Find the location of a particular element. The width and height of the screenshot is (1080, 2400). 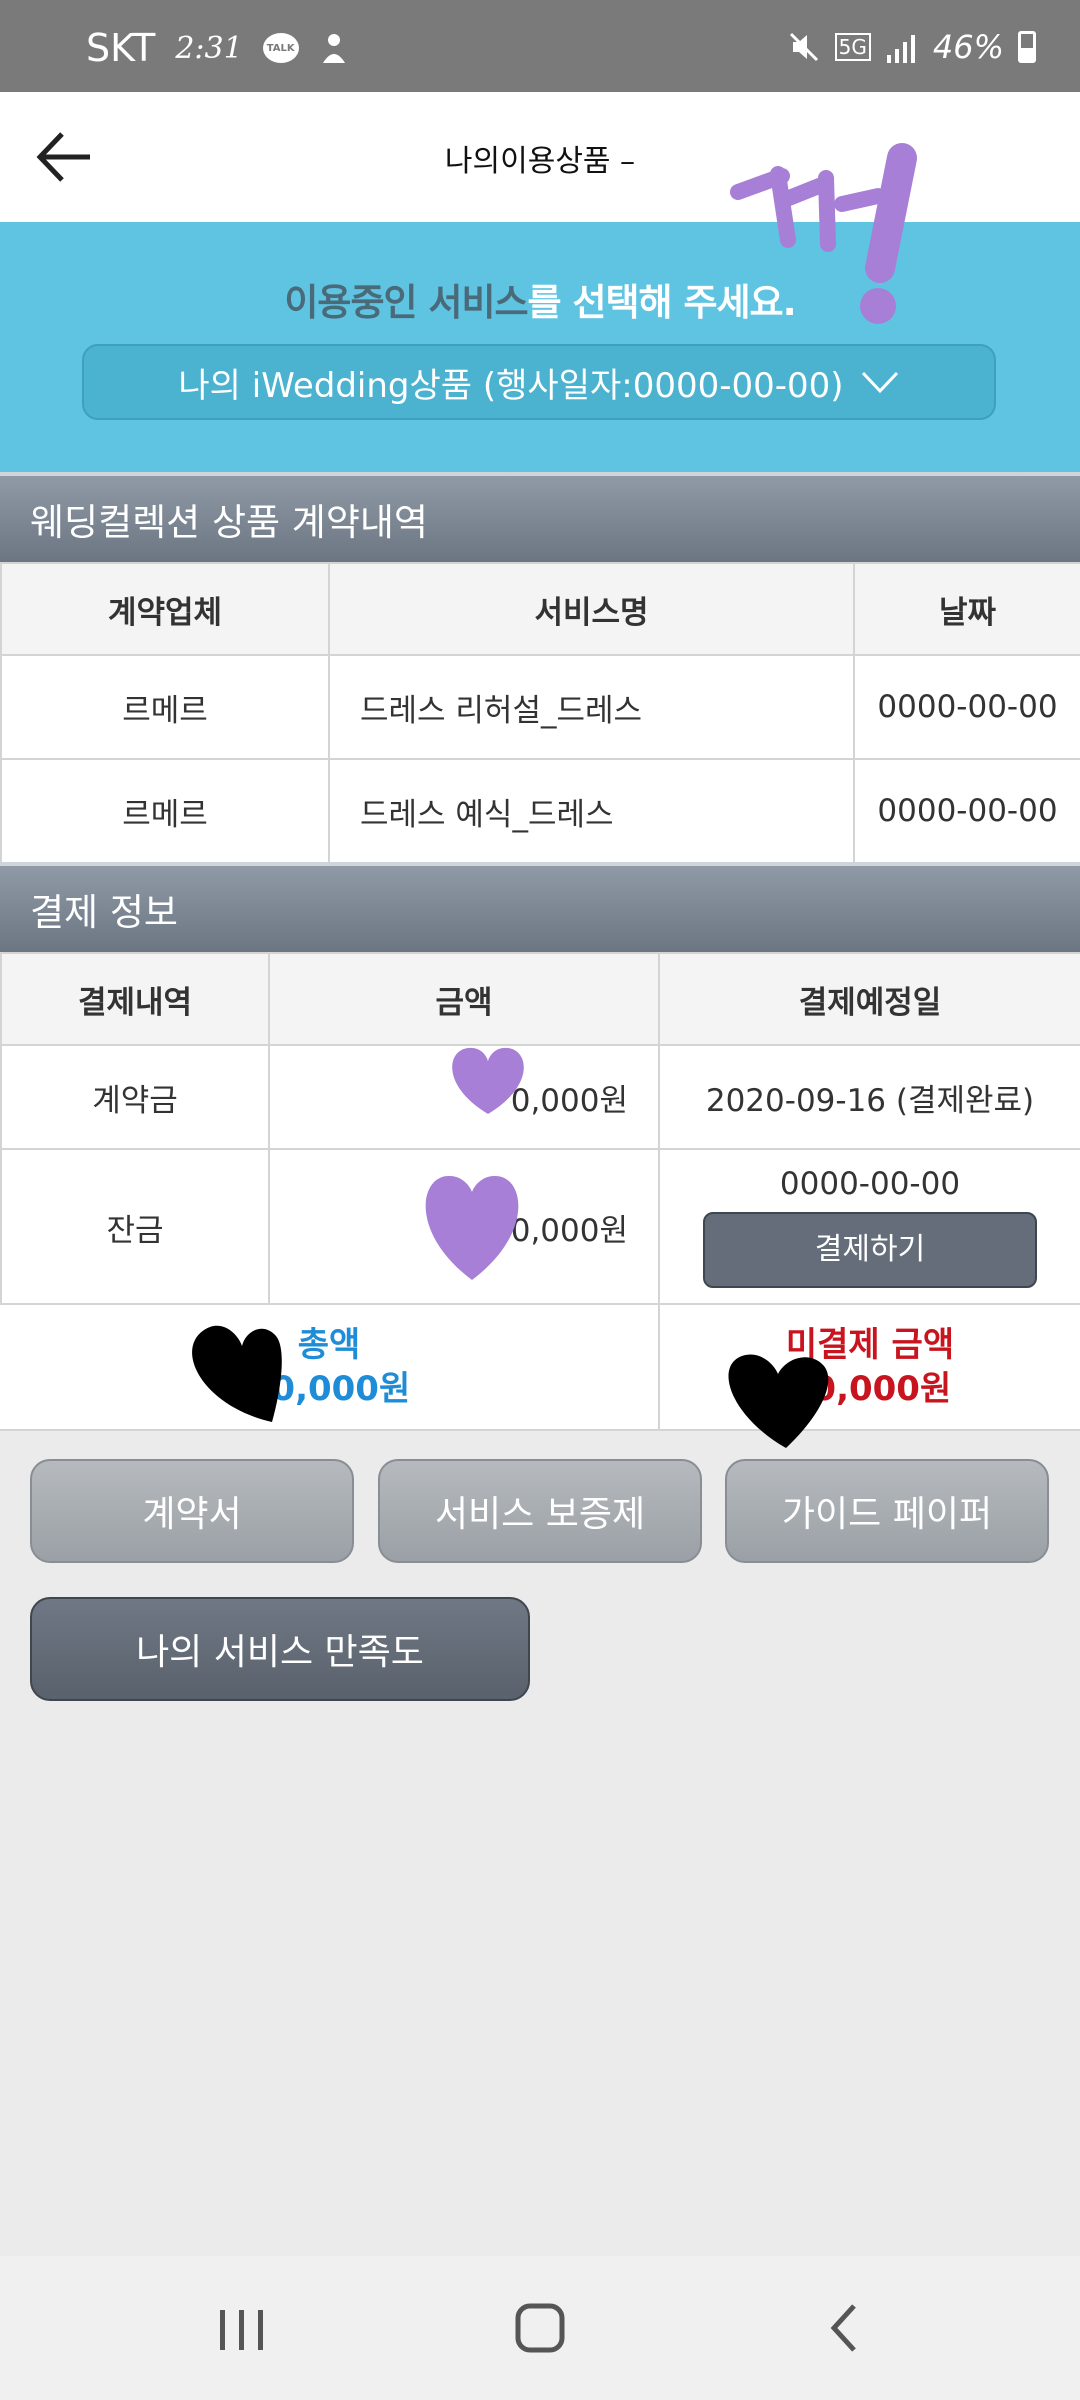

service-cell: 드레스 리허설_드레스 is located at coordinates (591, 707).